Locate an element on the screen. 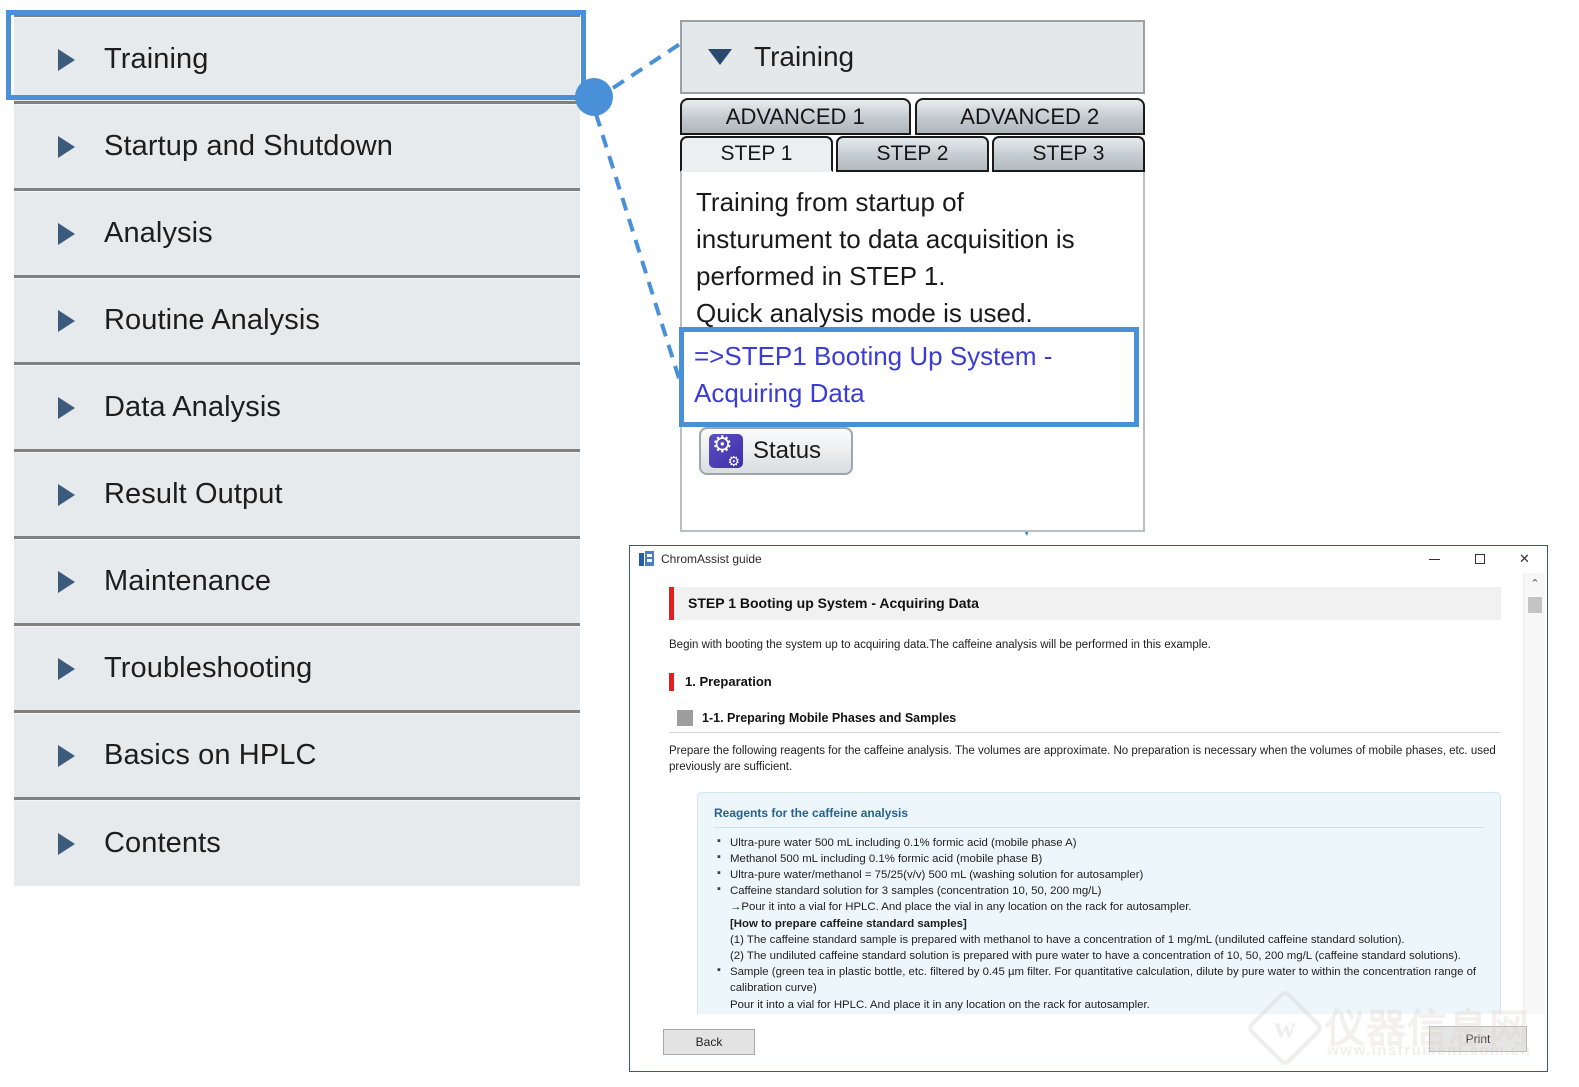 The width and height of the screenshot is (1579, 1087). triangle-down-icon is located at coordinates (720, 57).